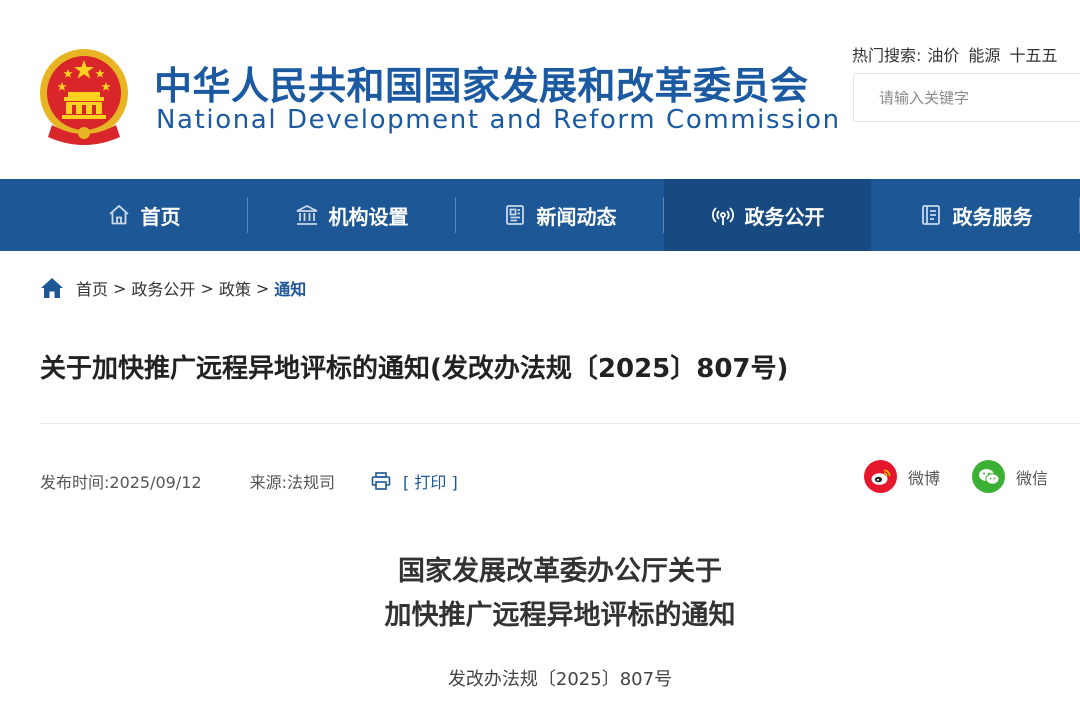 The height and width of the screenshot is (722, 1080). Describe the element at coordinates (560, 571) in the screenshot. I see `document-heading-line-1: 国家发展改革委办公厅关于` at that location.